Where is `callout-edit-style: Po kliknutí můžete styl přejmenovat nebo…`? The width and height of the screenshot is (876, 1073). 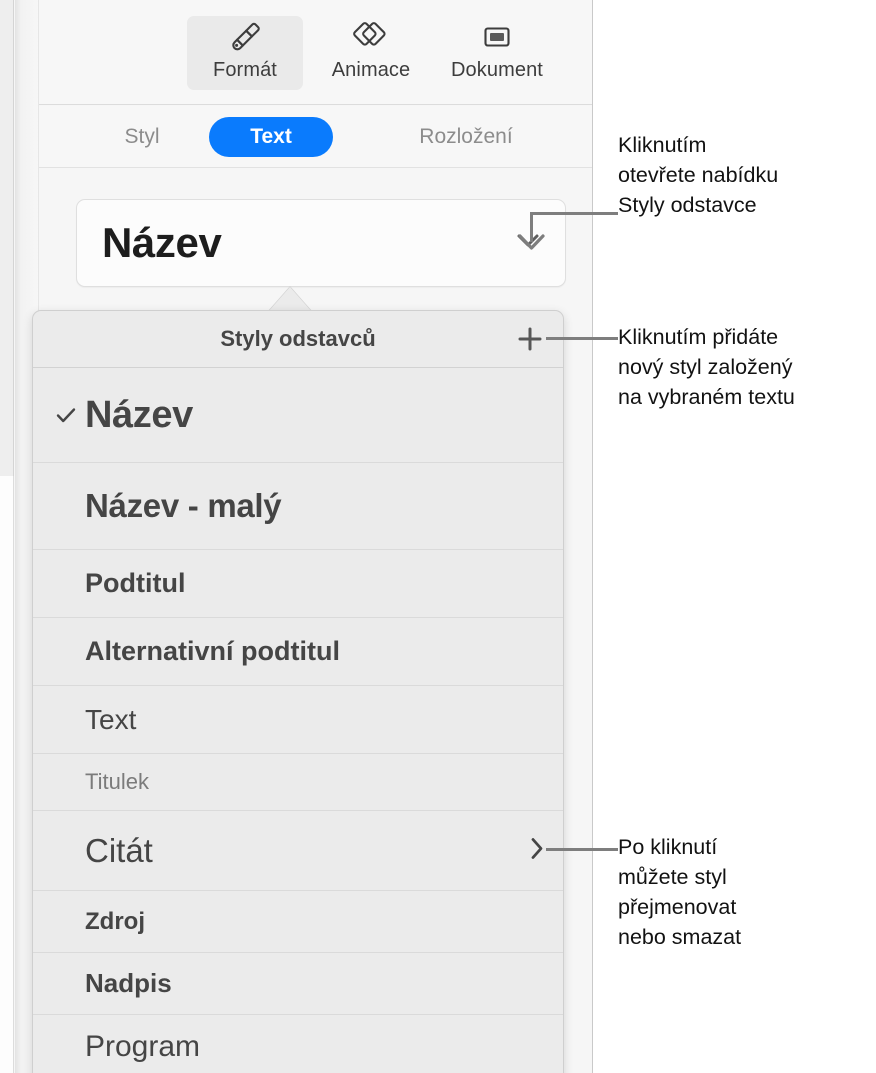 callout-edit-style: Po kliknutí můžete styl přejmenovat nebo… is located at coordinates (680, 892).